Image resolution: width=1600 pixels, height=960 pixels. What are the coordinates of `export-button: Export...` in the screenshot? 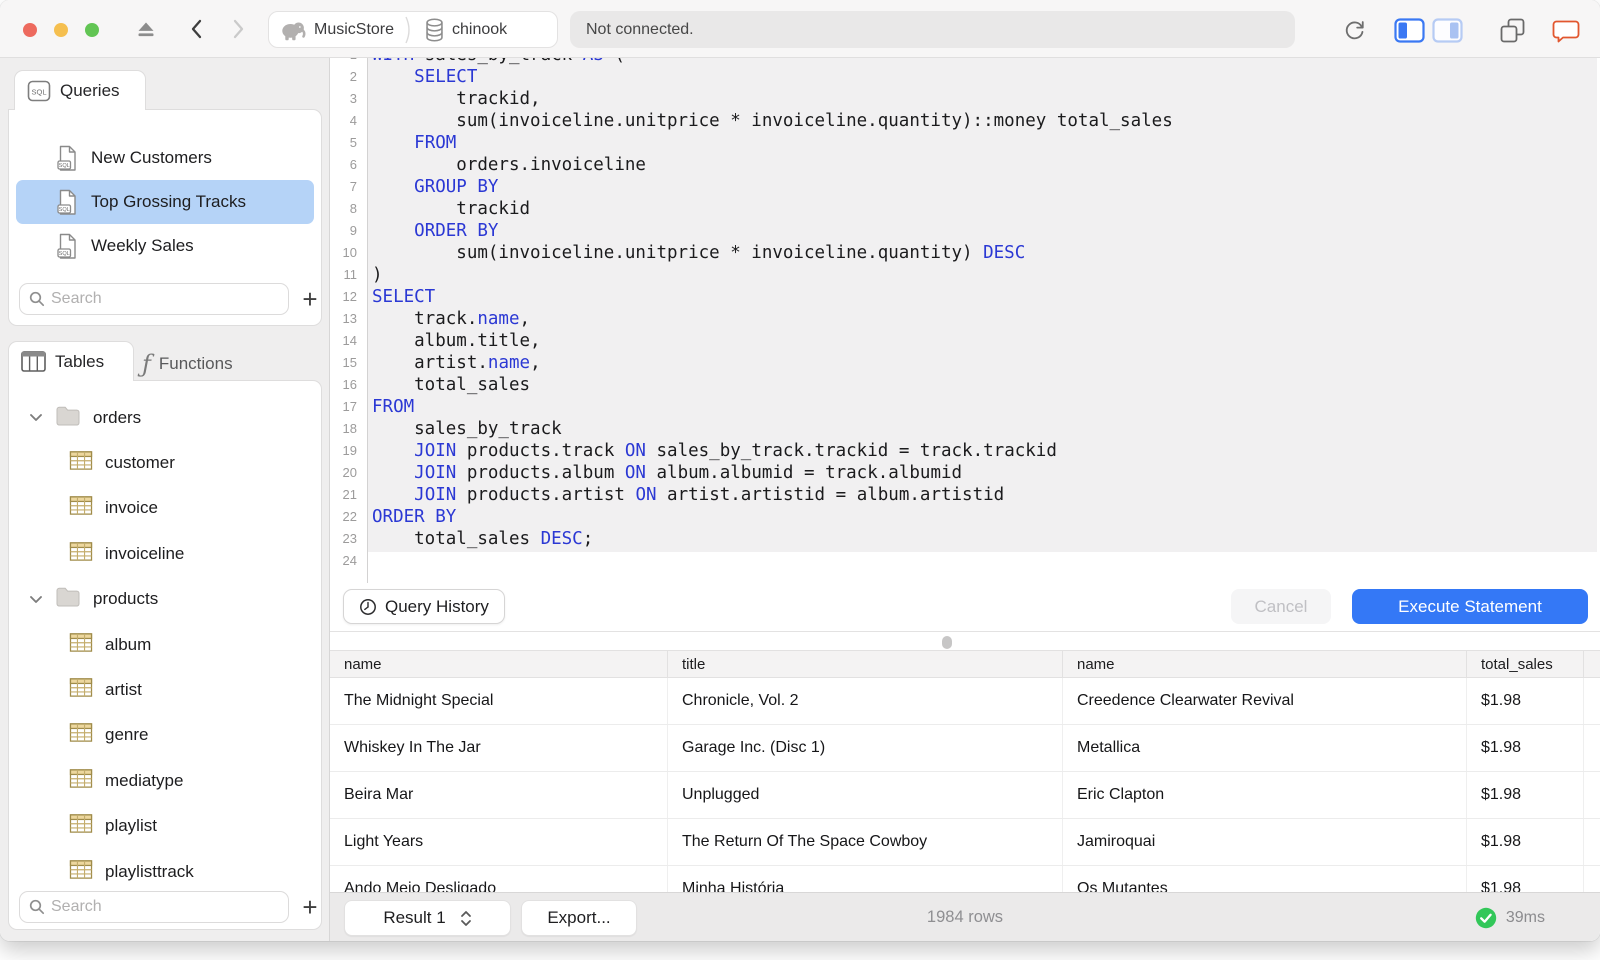 It's located at (579, 918).